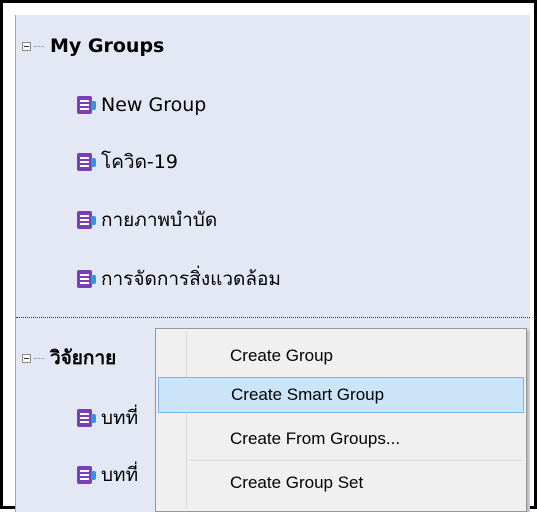 This screenshot has height=512, width=537. What do you see at coordinates (297, 482) in the screenshot?
I see `menu-item-label: Create Group Set` at bounding box center [297, 482].